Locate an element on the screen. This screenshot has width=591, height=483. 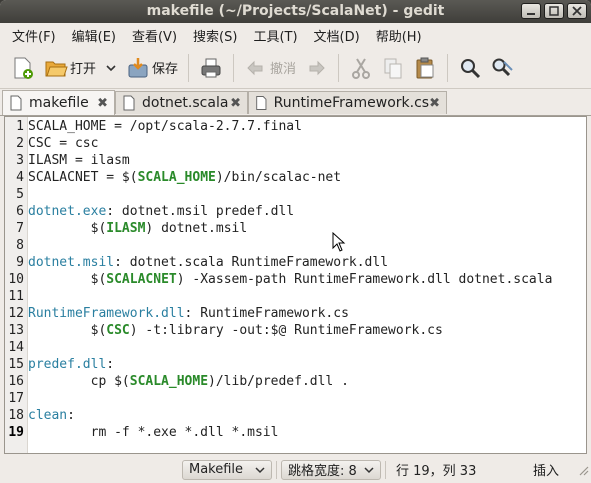
undo-icon is located at coordinates (255, 67).